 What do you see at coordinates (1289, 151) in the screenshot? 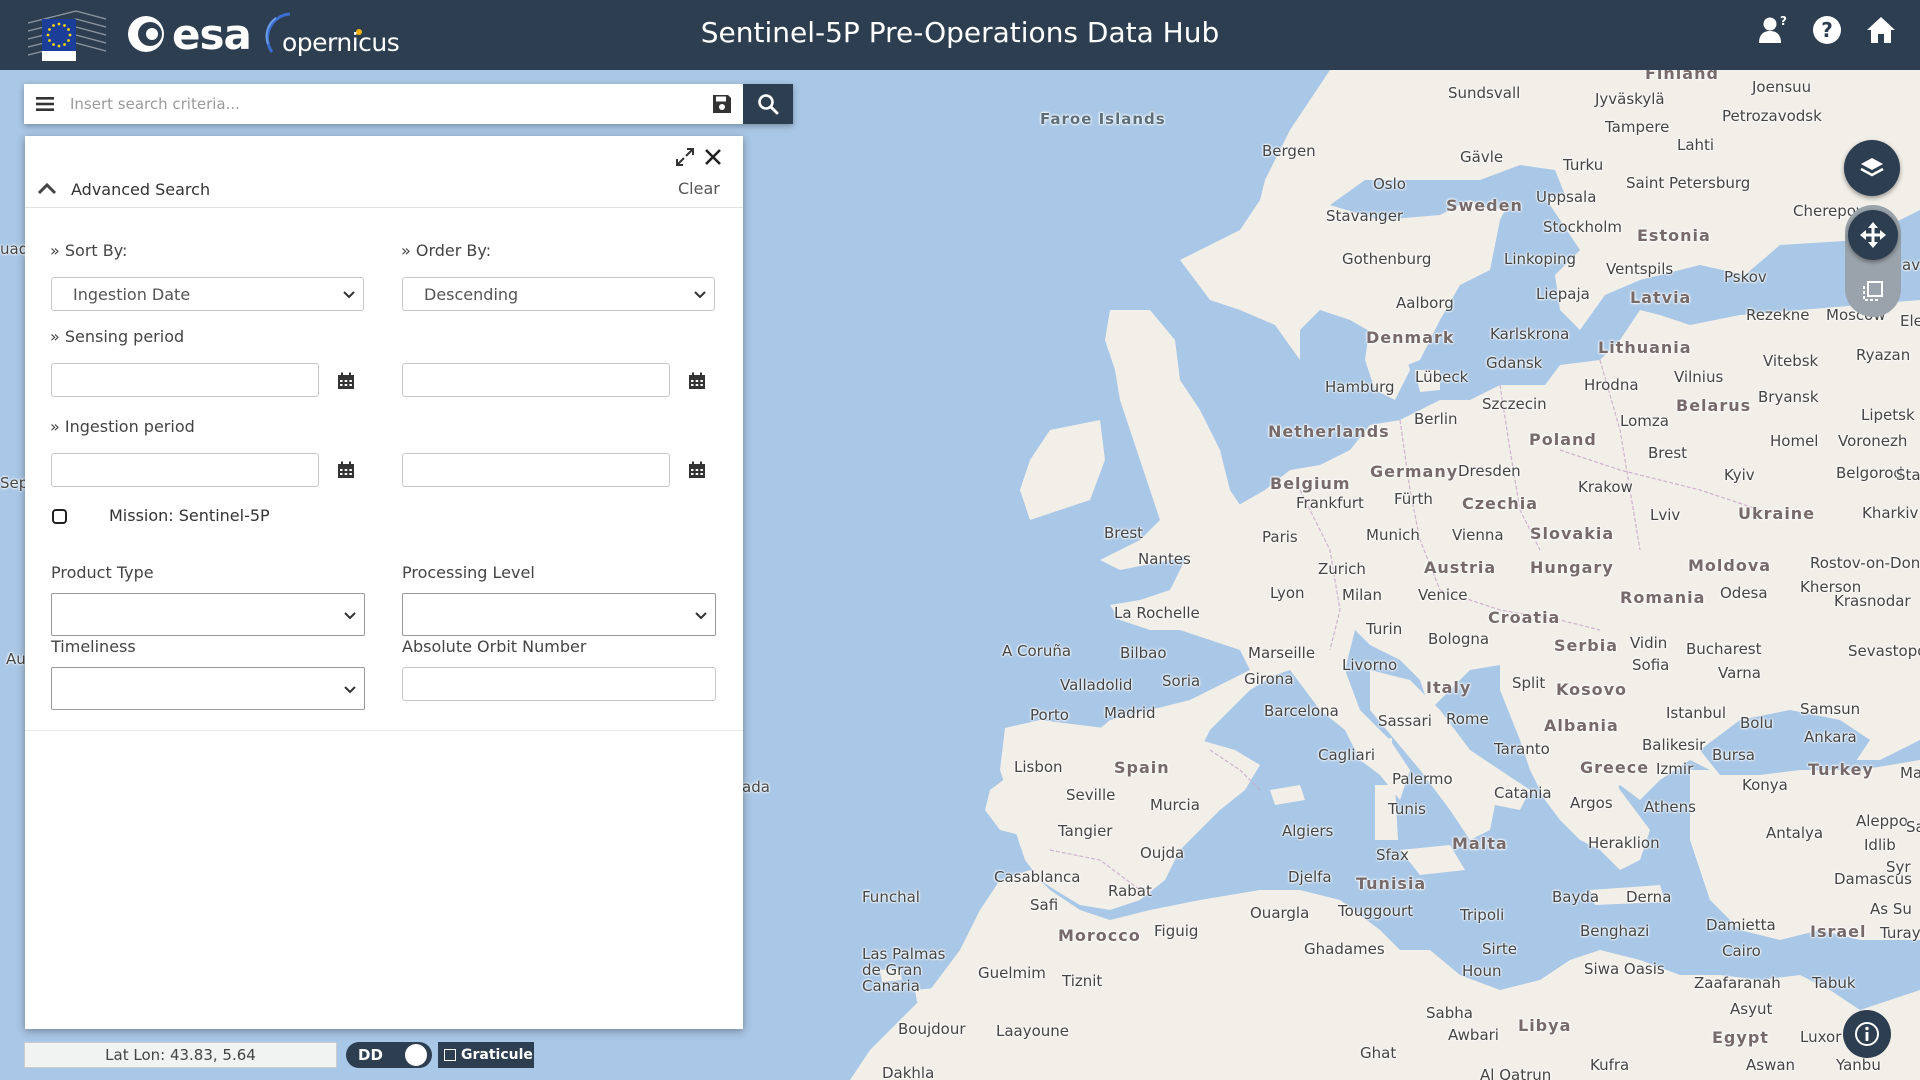
I see `map-label-bergen: Bergen` at bounding box center [1289, 151].